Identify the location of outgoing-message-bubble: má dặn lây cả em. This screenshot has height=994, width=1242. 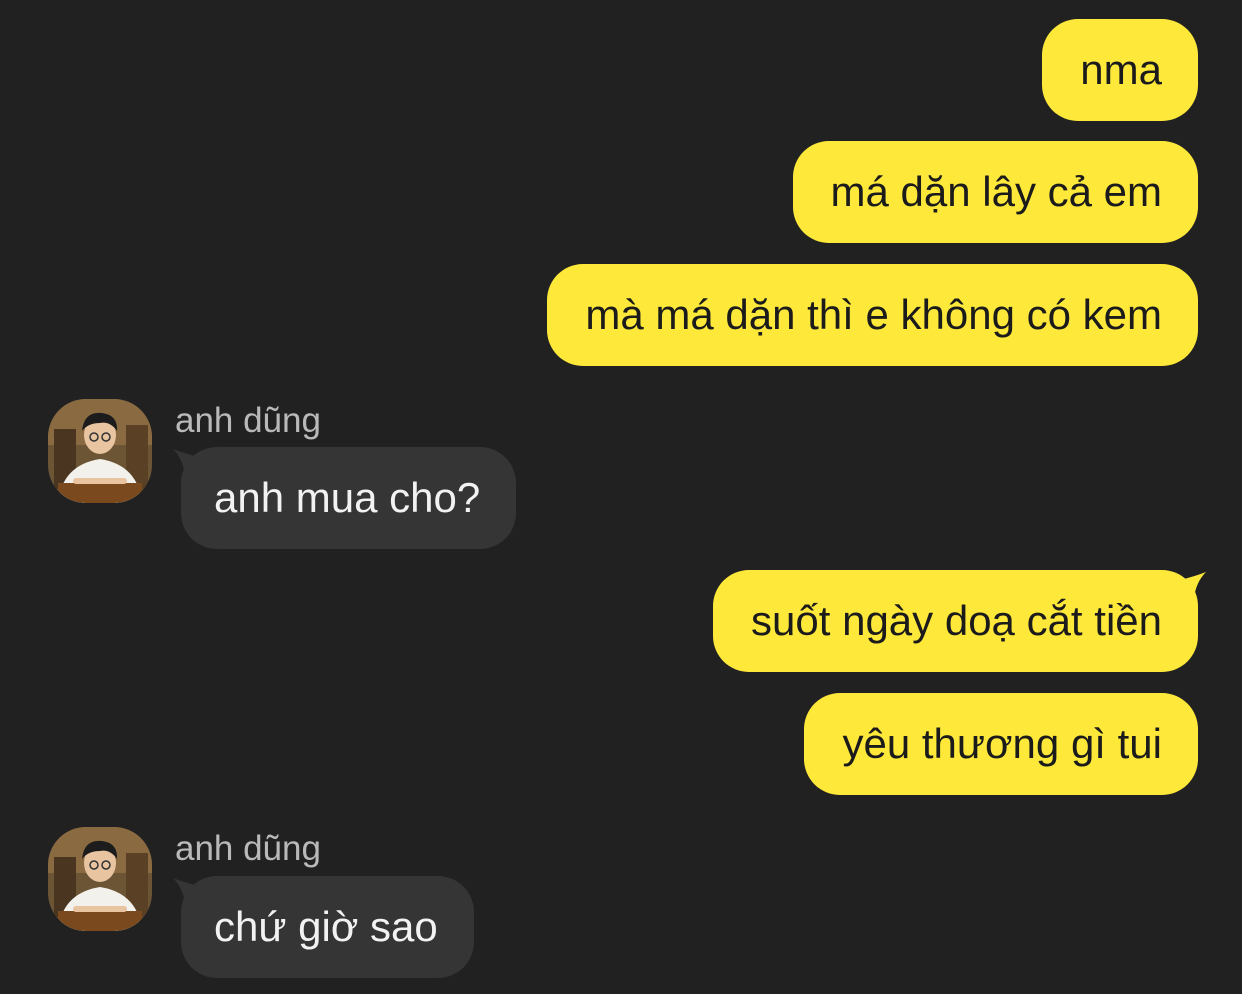
(995, 192).